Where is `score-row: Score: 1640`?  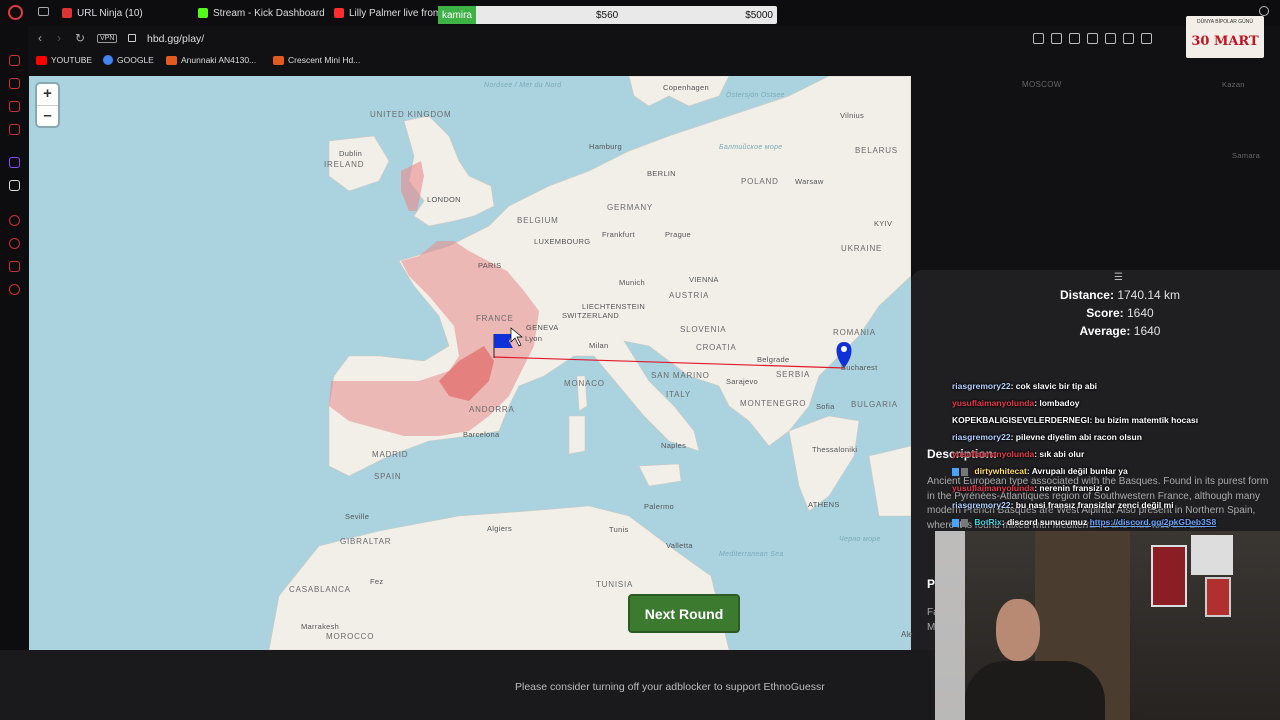
score-row: Score: 1640 is located at coordinates (1095, 313).